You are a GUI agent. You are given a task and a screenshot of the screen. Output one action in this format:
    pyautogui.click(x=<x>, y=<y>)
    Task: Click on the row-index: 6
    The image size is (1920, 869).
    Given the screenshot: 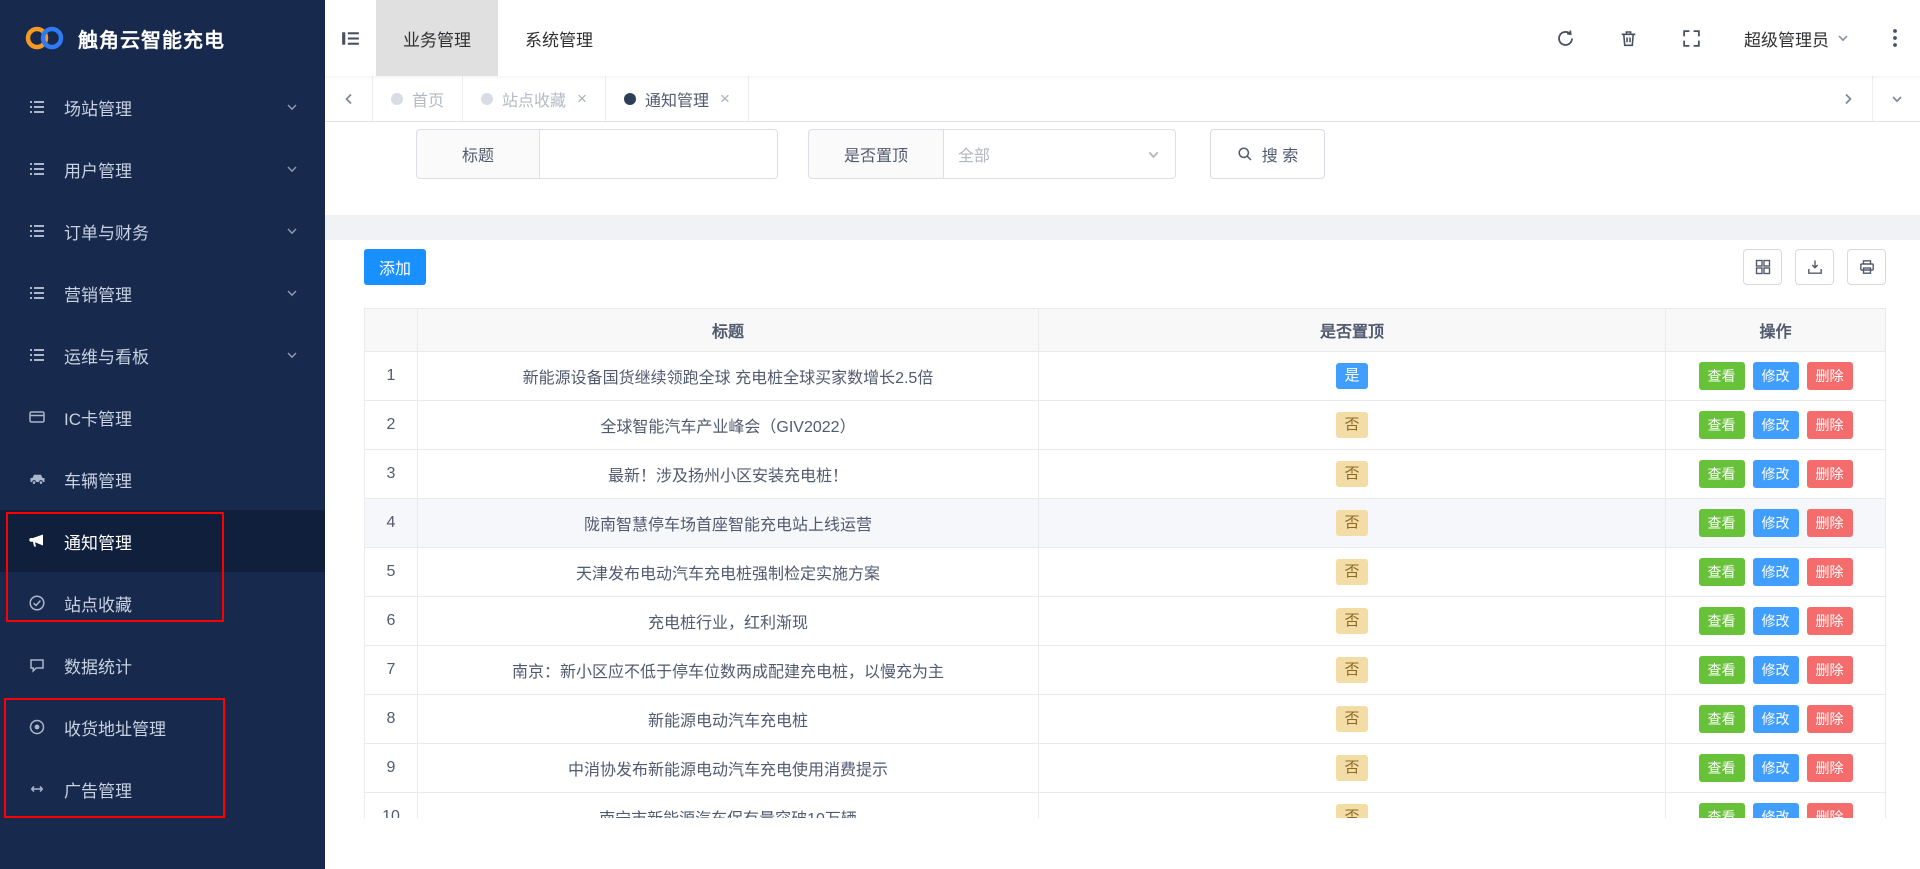 What is the action you would take?
    pyautogui.click(x=391, y=621)
    